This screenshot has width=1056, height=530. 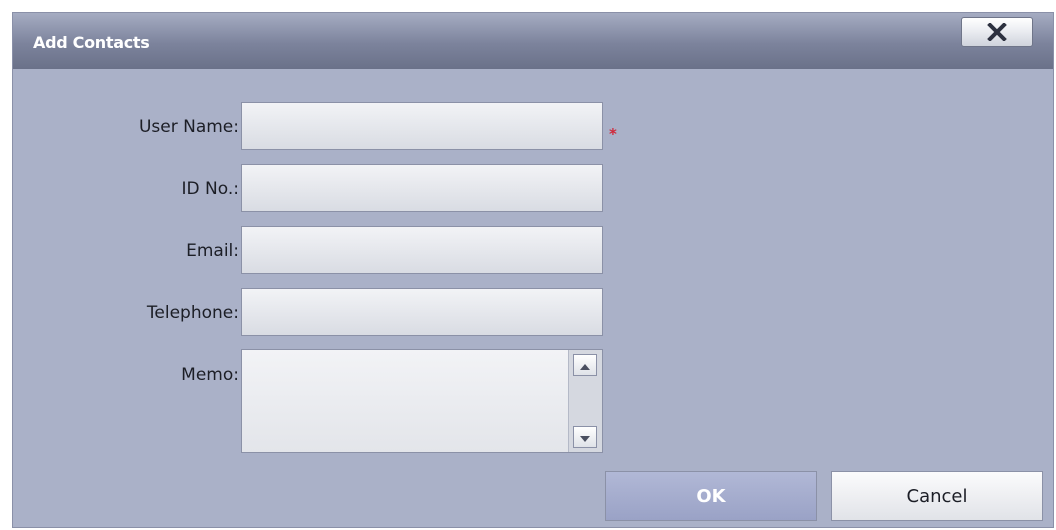 I want to click on memo-label: Memo:, so click(x=210, y=375).